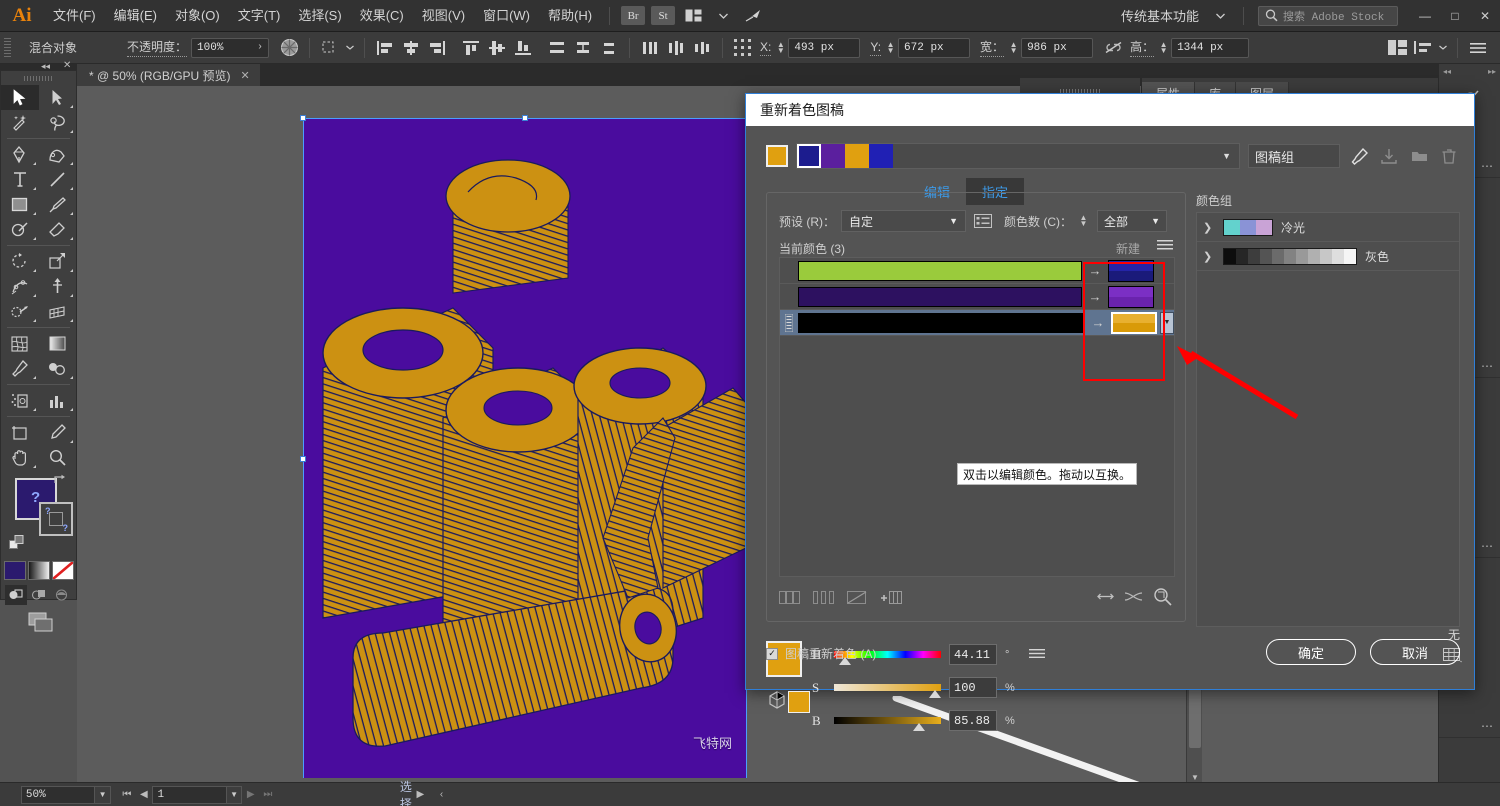  I want to click on color-group-row-gray: ❯ 灰色, so click(1328, 256).